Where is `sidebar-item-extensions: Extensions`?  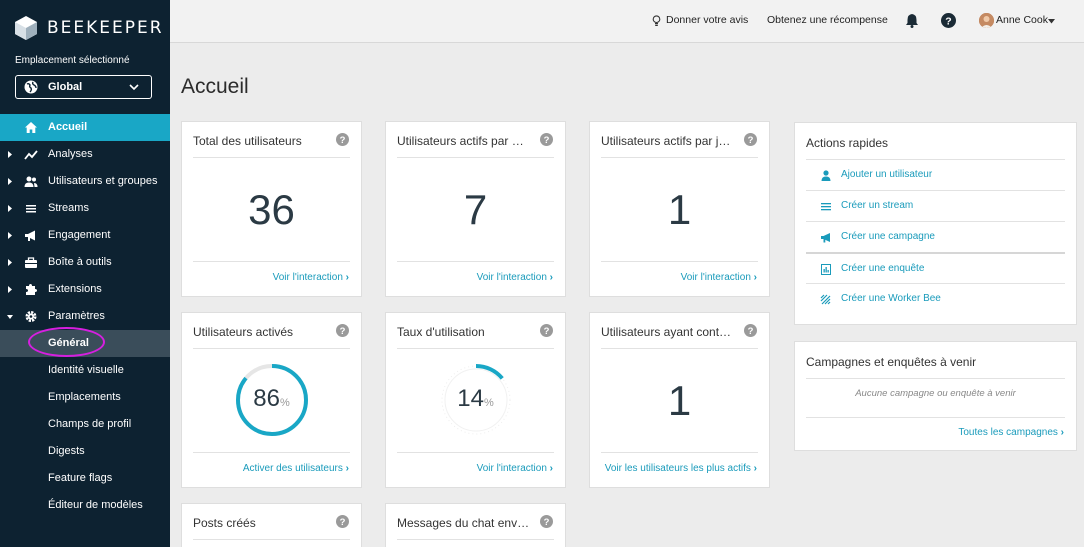
sidebar-item-extensions: Extensions is located at coordinates (85, 289).